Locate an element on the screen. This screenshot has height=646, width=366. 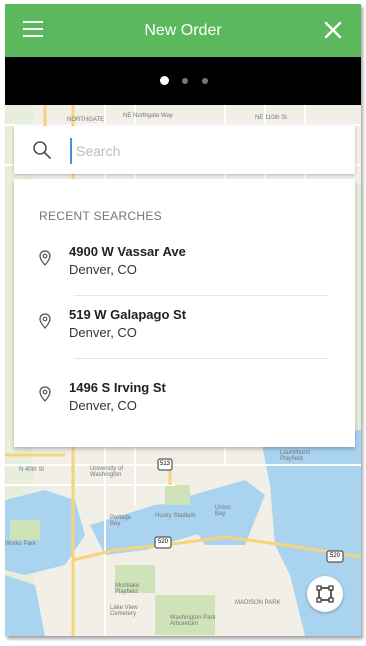
route-520-label-2: 520 is located at coordinates (335, 556).